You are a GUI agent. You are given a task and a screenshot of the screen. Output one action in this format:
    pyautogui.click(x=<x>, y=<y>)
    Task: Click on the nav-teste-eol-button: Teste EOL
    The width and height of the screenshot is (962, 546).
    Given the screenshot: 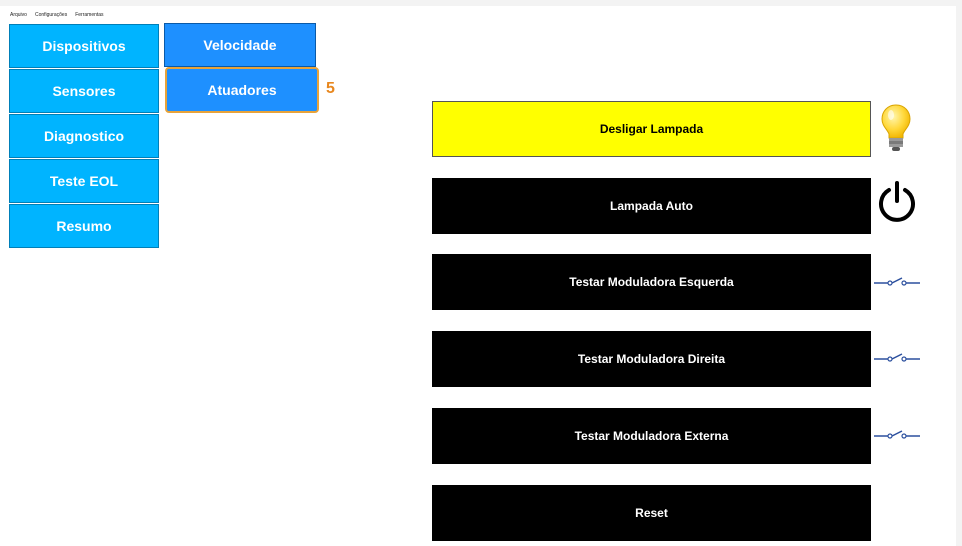 What is the action you would take?
    pyautogui.click(x=84, y=181)
    